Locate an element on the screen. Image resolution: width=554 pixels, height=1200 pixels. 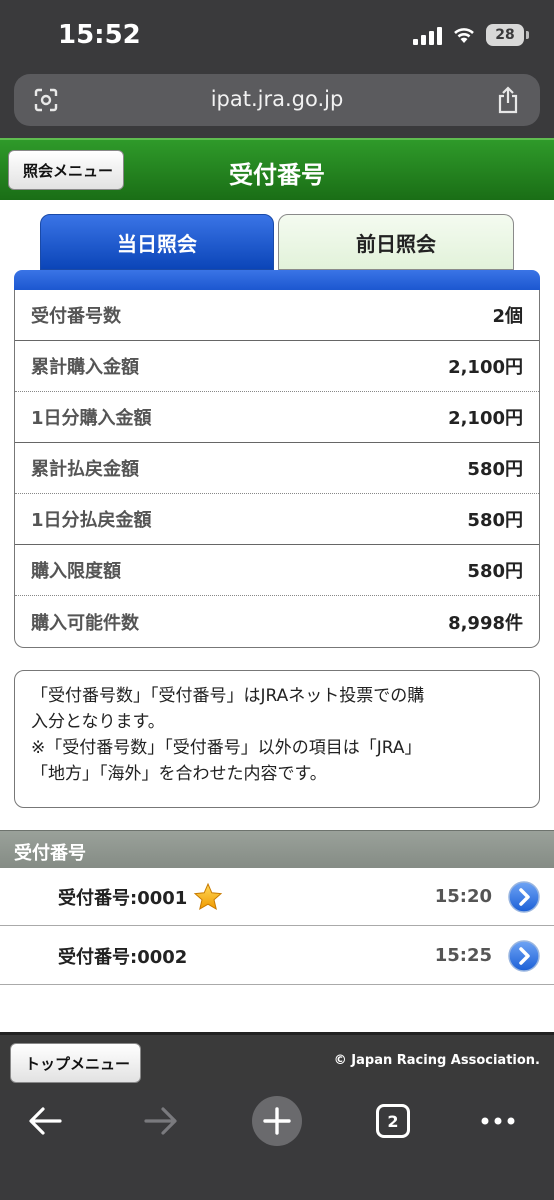
summary-row: 購入可能件数 8,998件 is located at coordinates (277, 621).